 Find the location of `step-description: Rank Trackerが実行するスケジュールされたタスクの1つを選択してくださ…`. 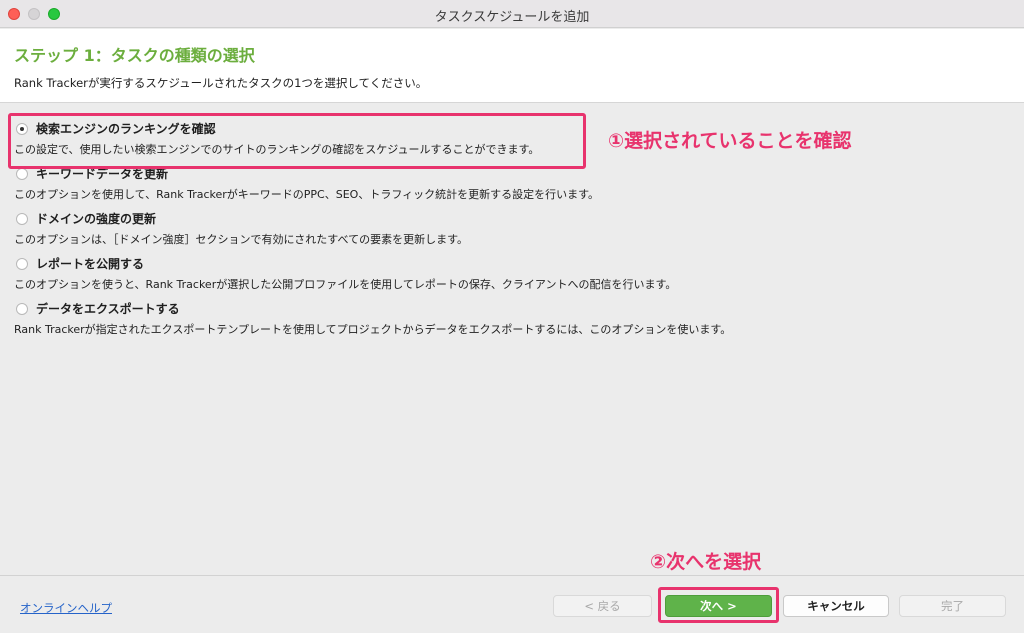

step-description: Rank Trackerが実行するスケジュールされたタスクの1つを選択してくださ… is located at coordinates (221, 83).